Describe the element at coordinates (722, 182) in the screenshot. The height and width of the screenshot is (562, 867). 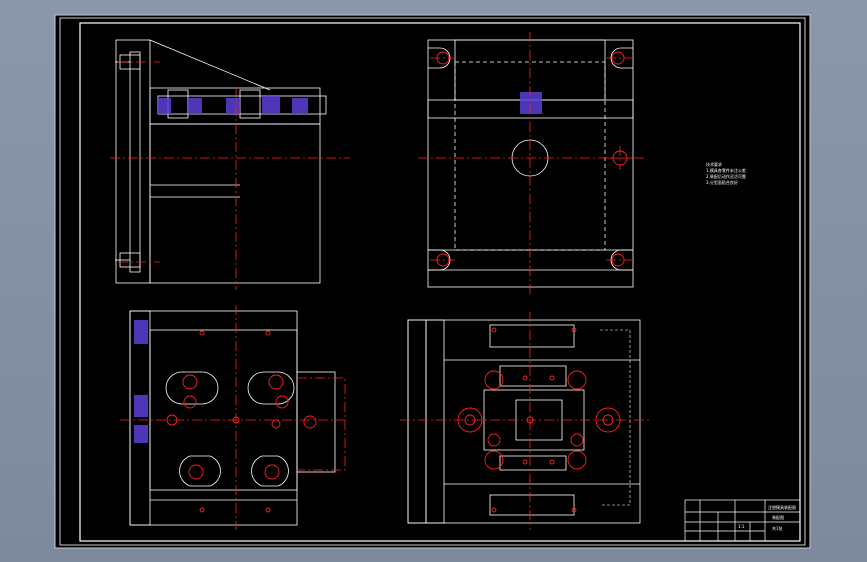
I see `tech-note-4: 3.分型面贴合良好` at that location.